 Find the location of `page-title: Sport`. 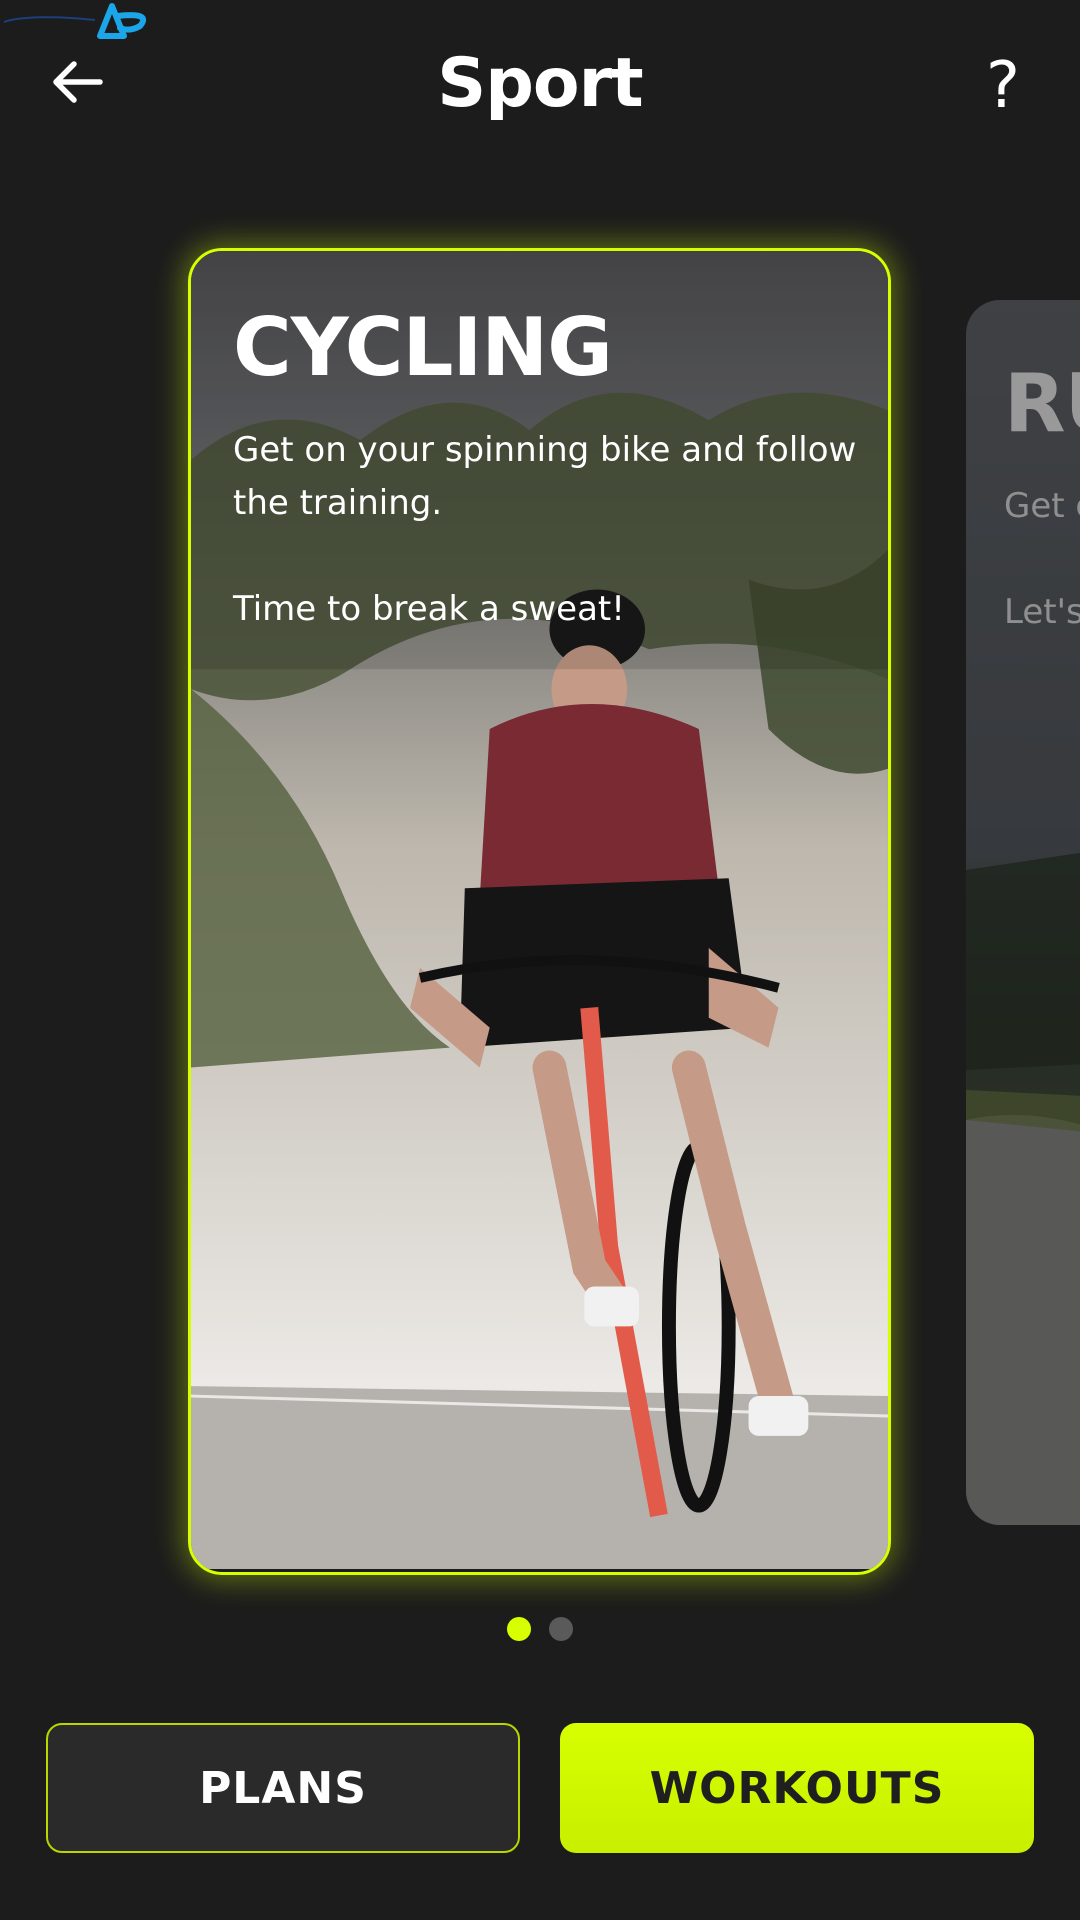

page-title: Sport is located at coordinates (540, 83).